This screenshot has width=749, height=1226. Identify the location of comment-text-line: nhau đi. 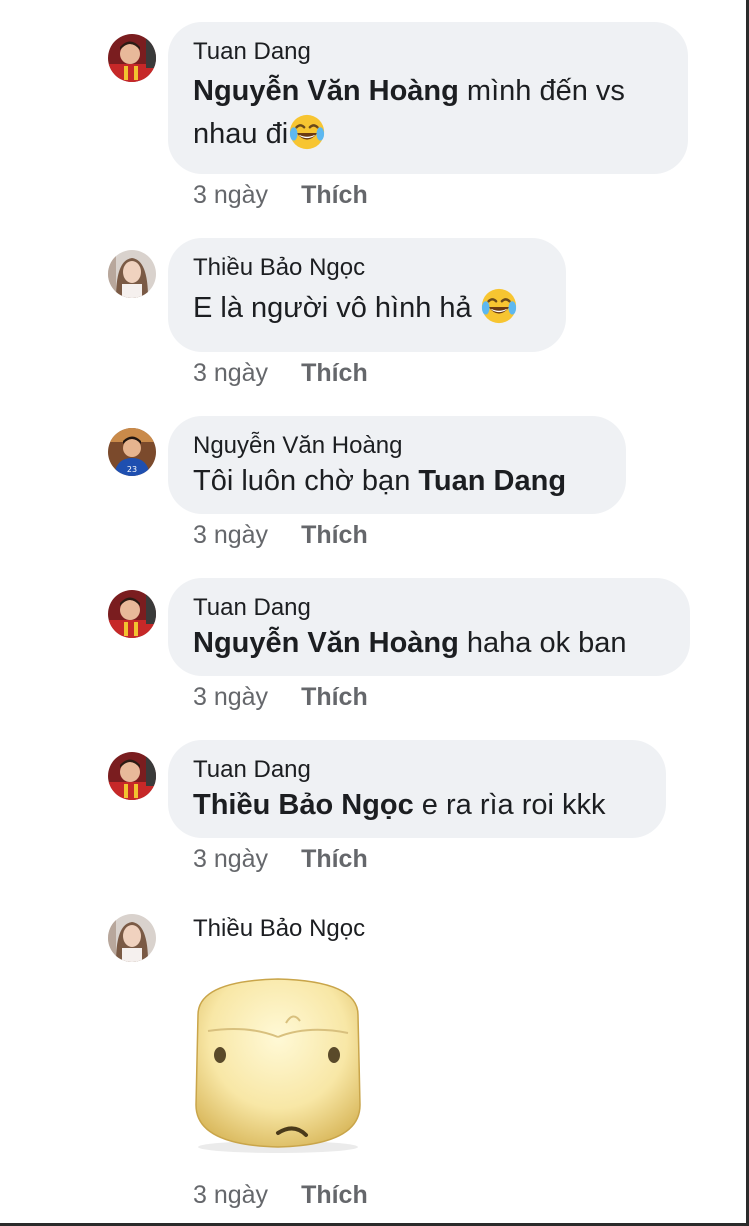
(428, 133).